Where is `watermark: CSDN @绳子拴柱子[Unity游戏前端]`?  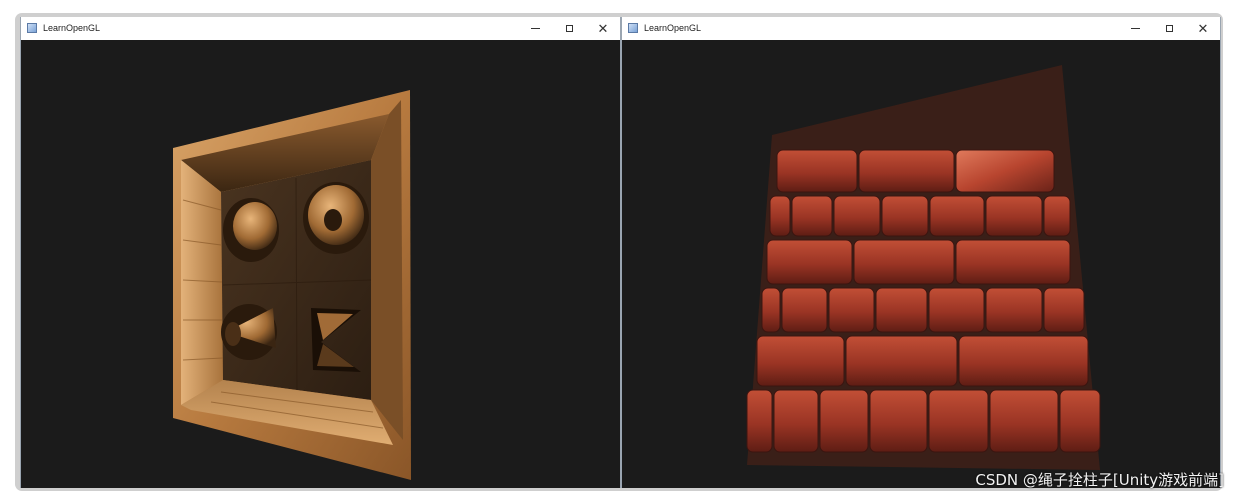
watermark: CSDN @绳子拴柱子[Unity游戏前端] is located at coordinates (1099, 480).